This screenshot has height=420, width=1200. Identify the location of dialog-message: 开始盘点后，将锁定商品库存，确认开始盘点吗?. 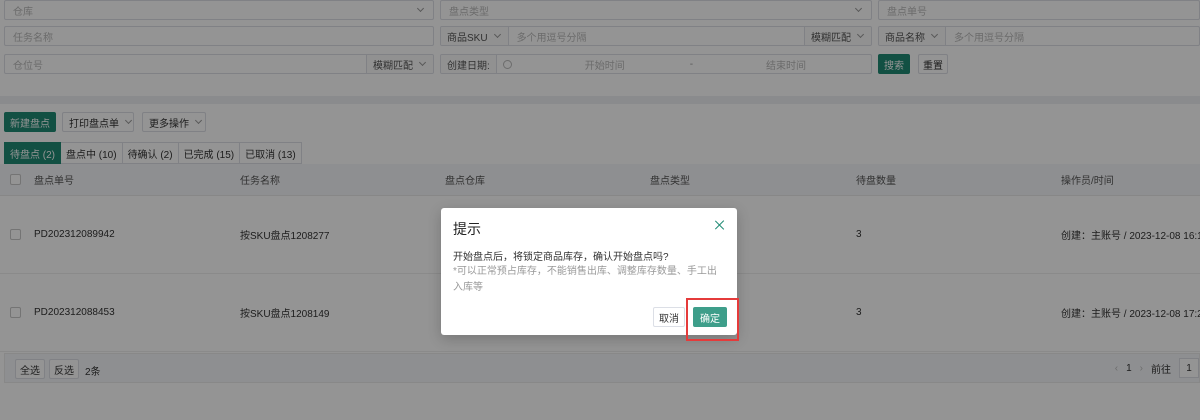
(561, 257).